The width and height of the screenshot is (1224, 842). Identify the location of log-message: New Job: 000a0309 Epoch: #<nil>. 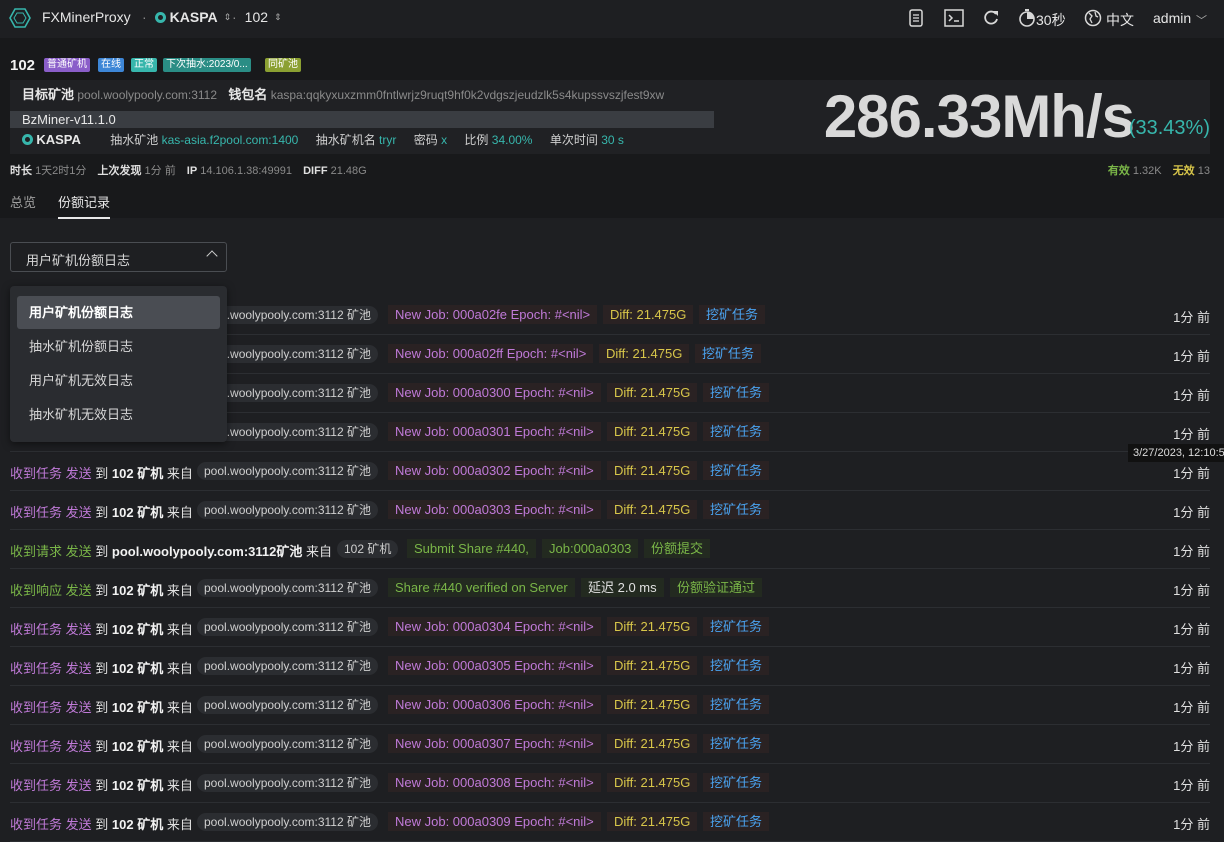
(494, 821).